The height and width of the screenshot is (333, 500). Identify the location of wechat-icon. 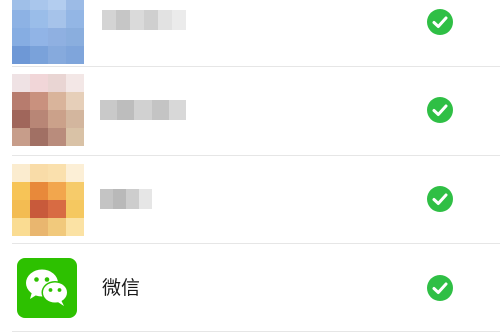
(47, 288).